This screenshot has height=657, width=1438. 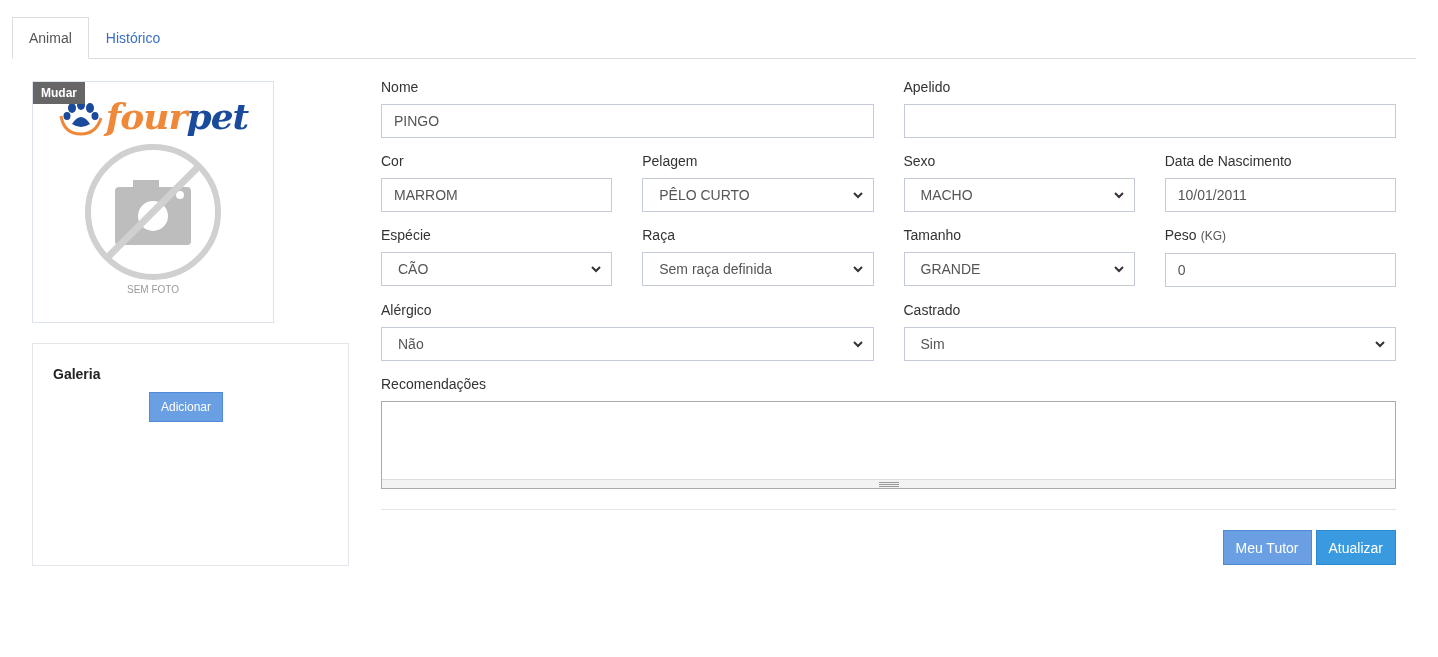 What do you see at coordinates (497, 269) in the screenshot?
I see `select-dropdown: CÃO` at bounding box center [497, 269].